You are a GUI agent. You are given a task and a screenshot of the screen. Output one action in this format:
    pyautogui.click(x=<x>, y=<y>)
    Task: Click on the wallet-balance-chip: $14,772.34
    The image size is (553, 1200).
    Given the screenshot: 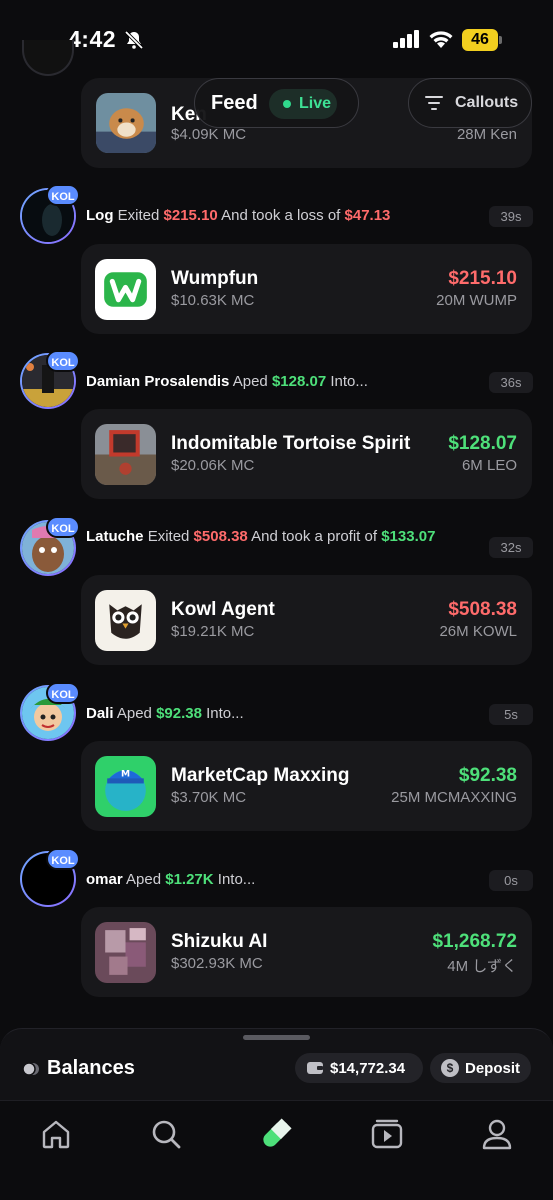 What is the action you would take?
    pyautogui.click(x=359, y=1068)
    